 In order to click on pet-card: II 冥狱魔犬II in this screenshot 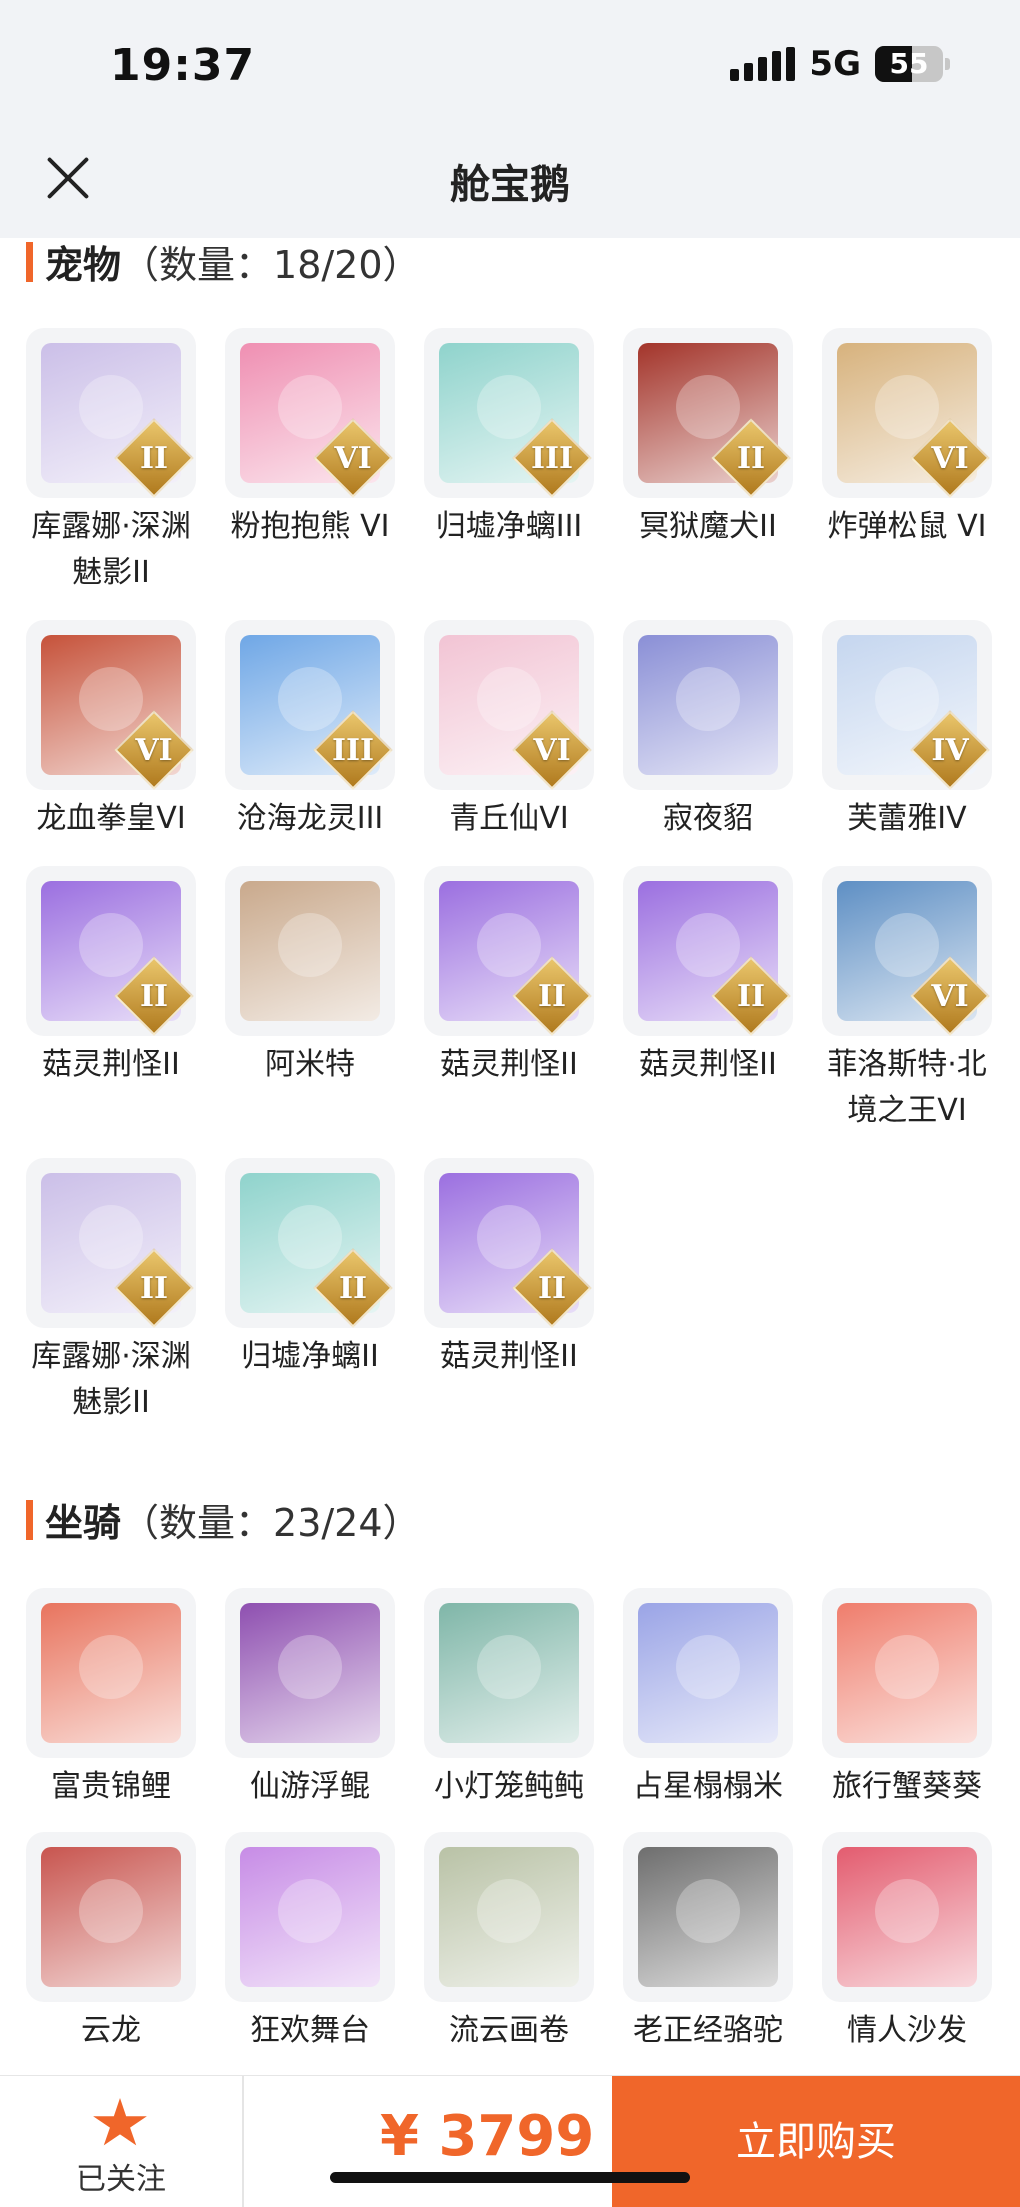, I will do `click(708, 462)`.